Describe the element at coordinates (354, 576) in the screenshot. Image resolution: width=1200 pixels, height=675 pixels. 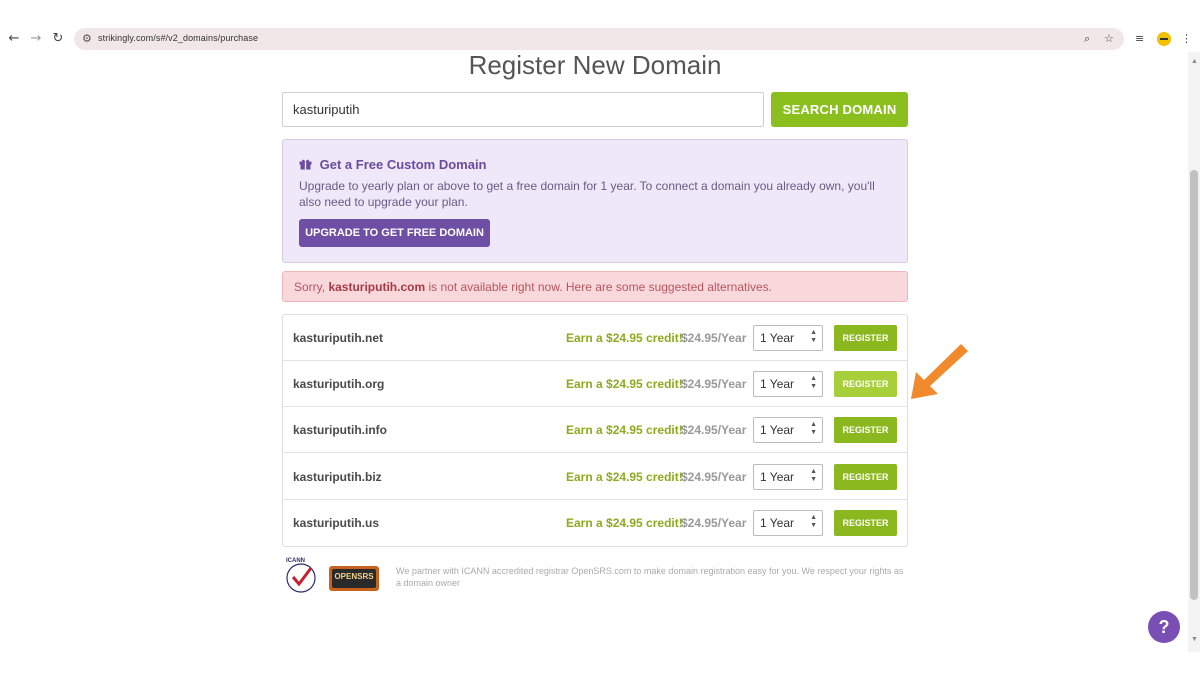
I see `opensrs-logo-text: OPENSRS` at that location.